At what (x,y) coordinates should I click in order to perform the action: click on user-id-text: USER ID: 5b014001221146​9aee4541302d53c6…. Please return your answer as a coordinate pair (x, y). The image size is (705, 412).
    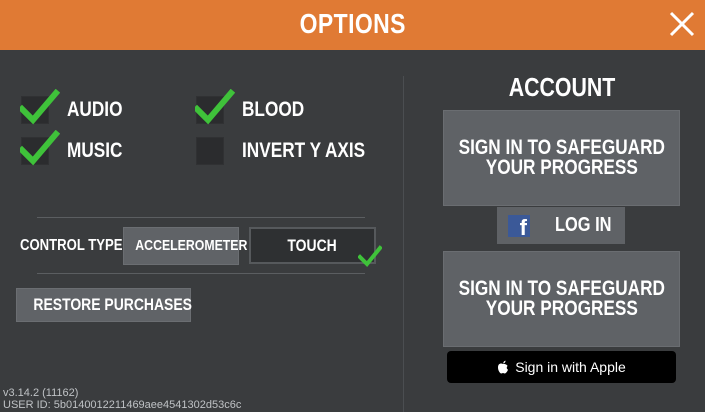
    Looking at the image, I should click on (122, 405).